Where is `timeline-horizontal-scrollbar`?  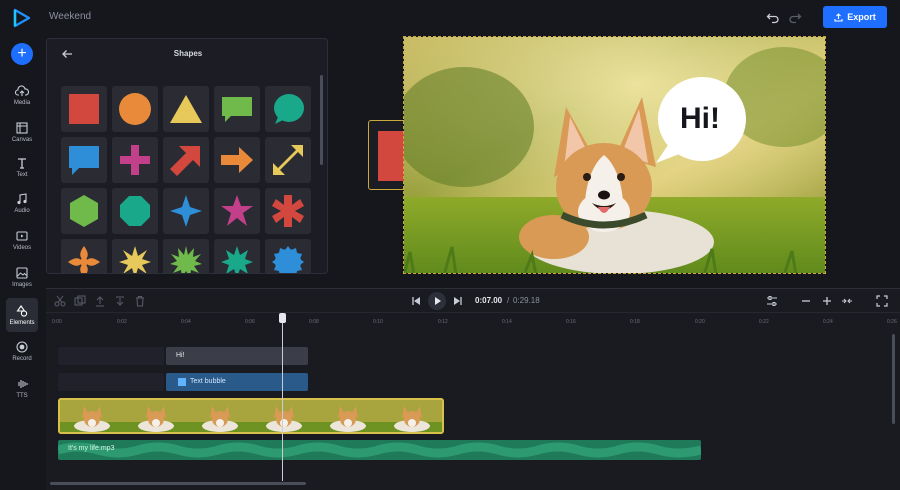 timeline-horizontal-scrollbar is located at coordinates (178, 483).